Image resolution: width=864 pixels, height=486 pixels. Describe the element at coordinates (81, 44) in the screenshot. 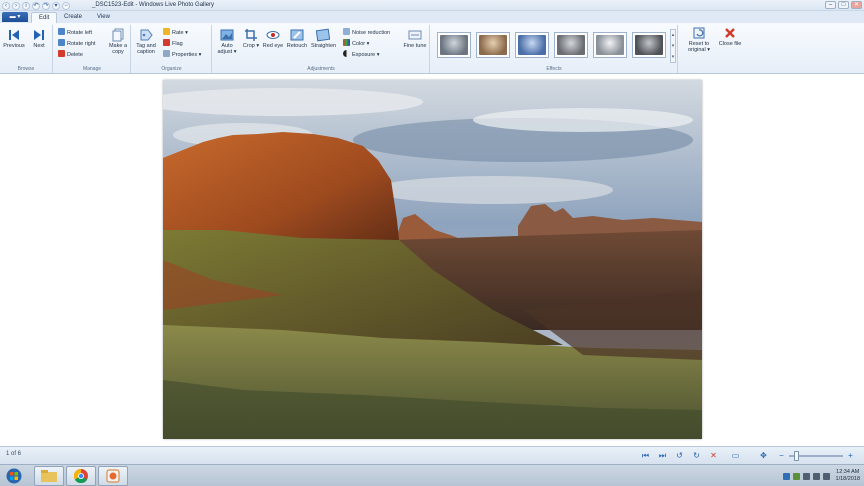

I see `rotate-right-label: Rotate right` at that location.